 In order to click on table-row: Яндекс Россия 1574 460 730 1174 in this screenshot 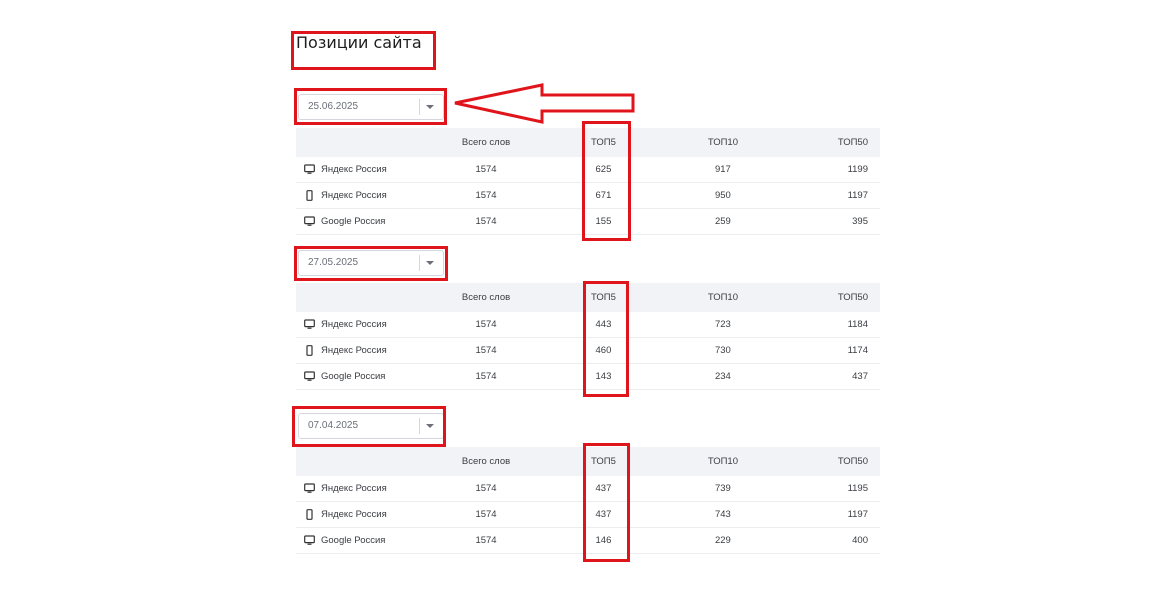, I will do `click(588, 350)`.